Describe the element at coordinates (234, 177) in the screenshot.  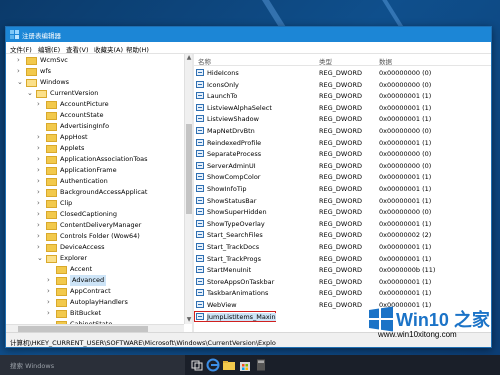
I see `value-name: ShowCompColor` at that location.